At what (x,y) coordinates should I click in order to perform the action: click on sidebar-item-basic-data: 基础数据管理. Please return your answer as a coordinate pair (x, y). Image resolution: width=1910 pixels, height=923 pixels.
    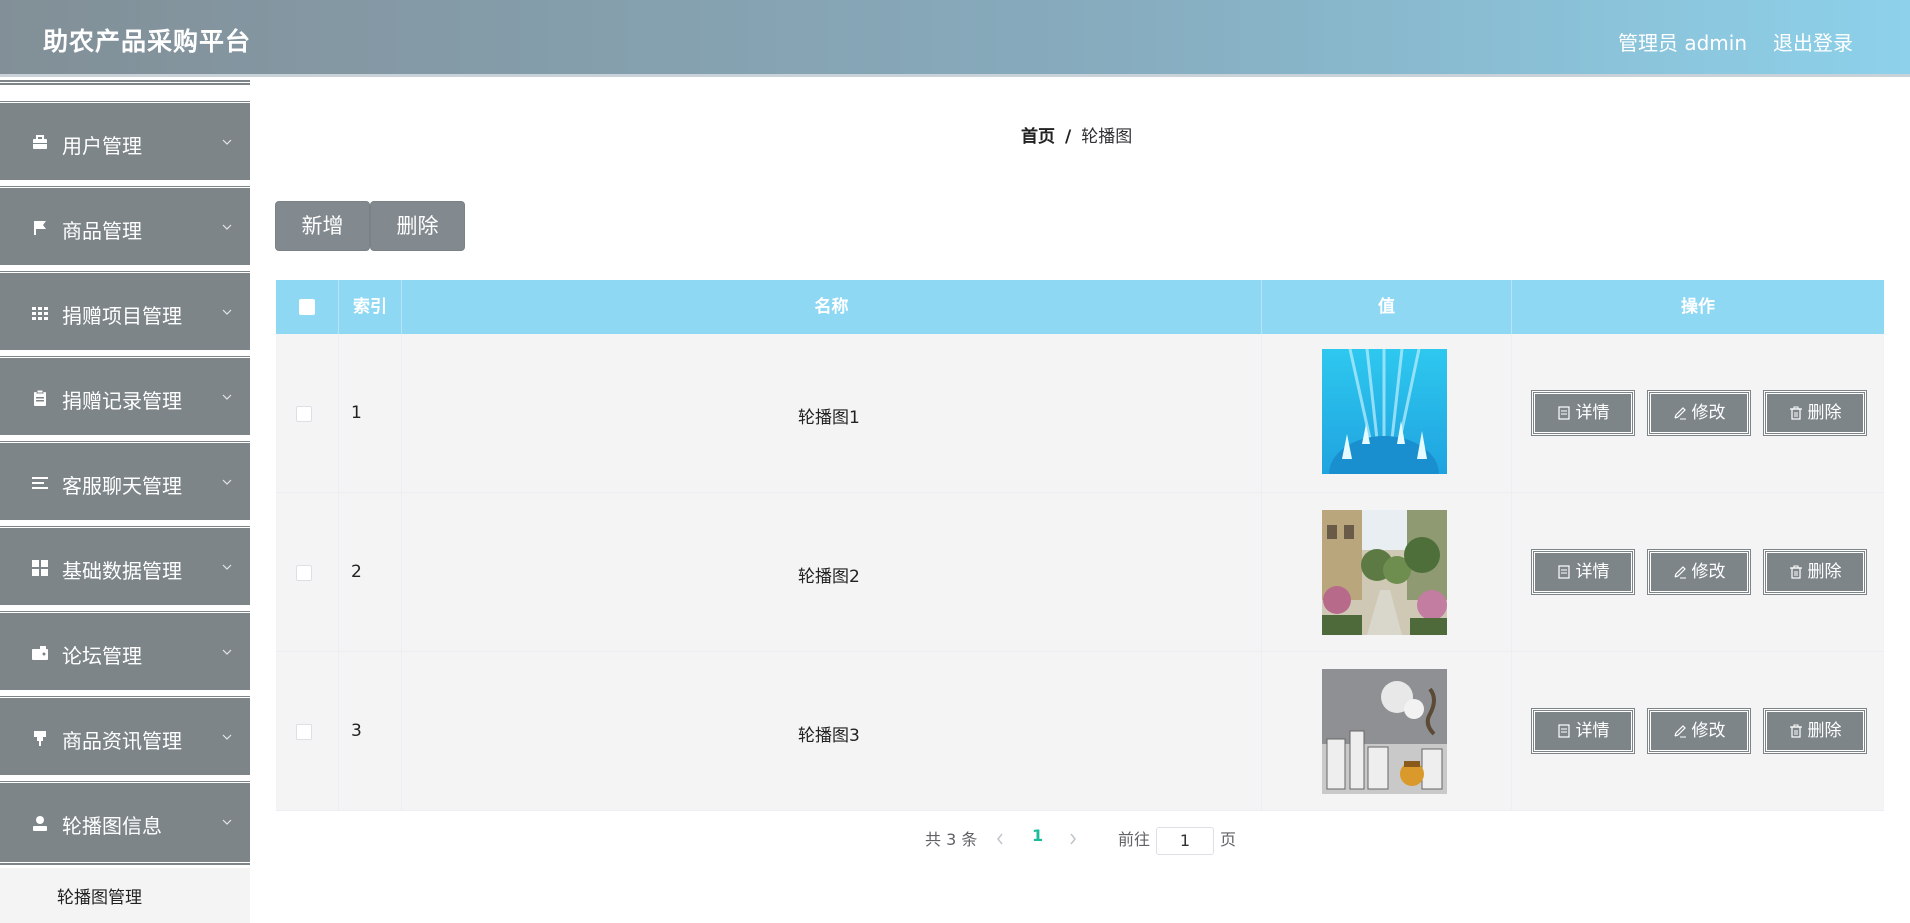
    Looking at the image, I should click on (125, 565).